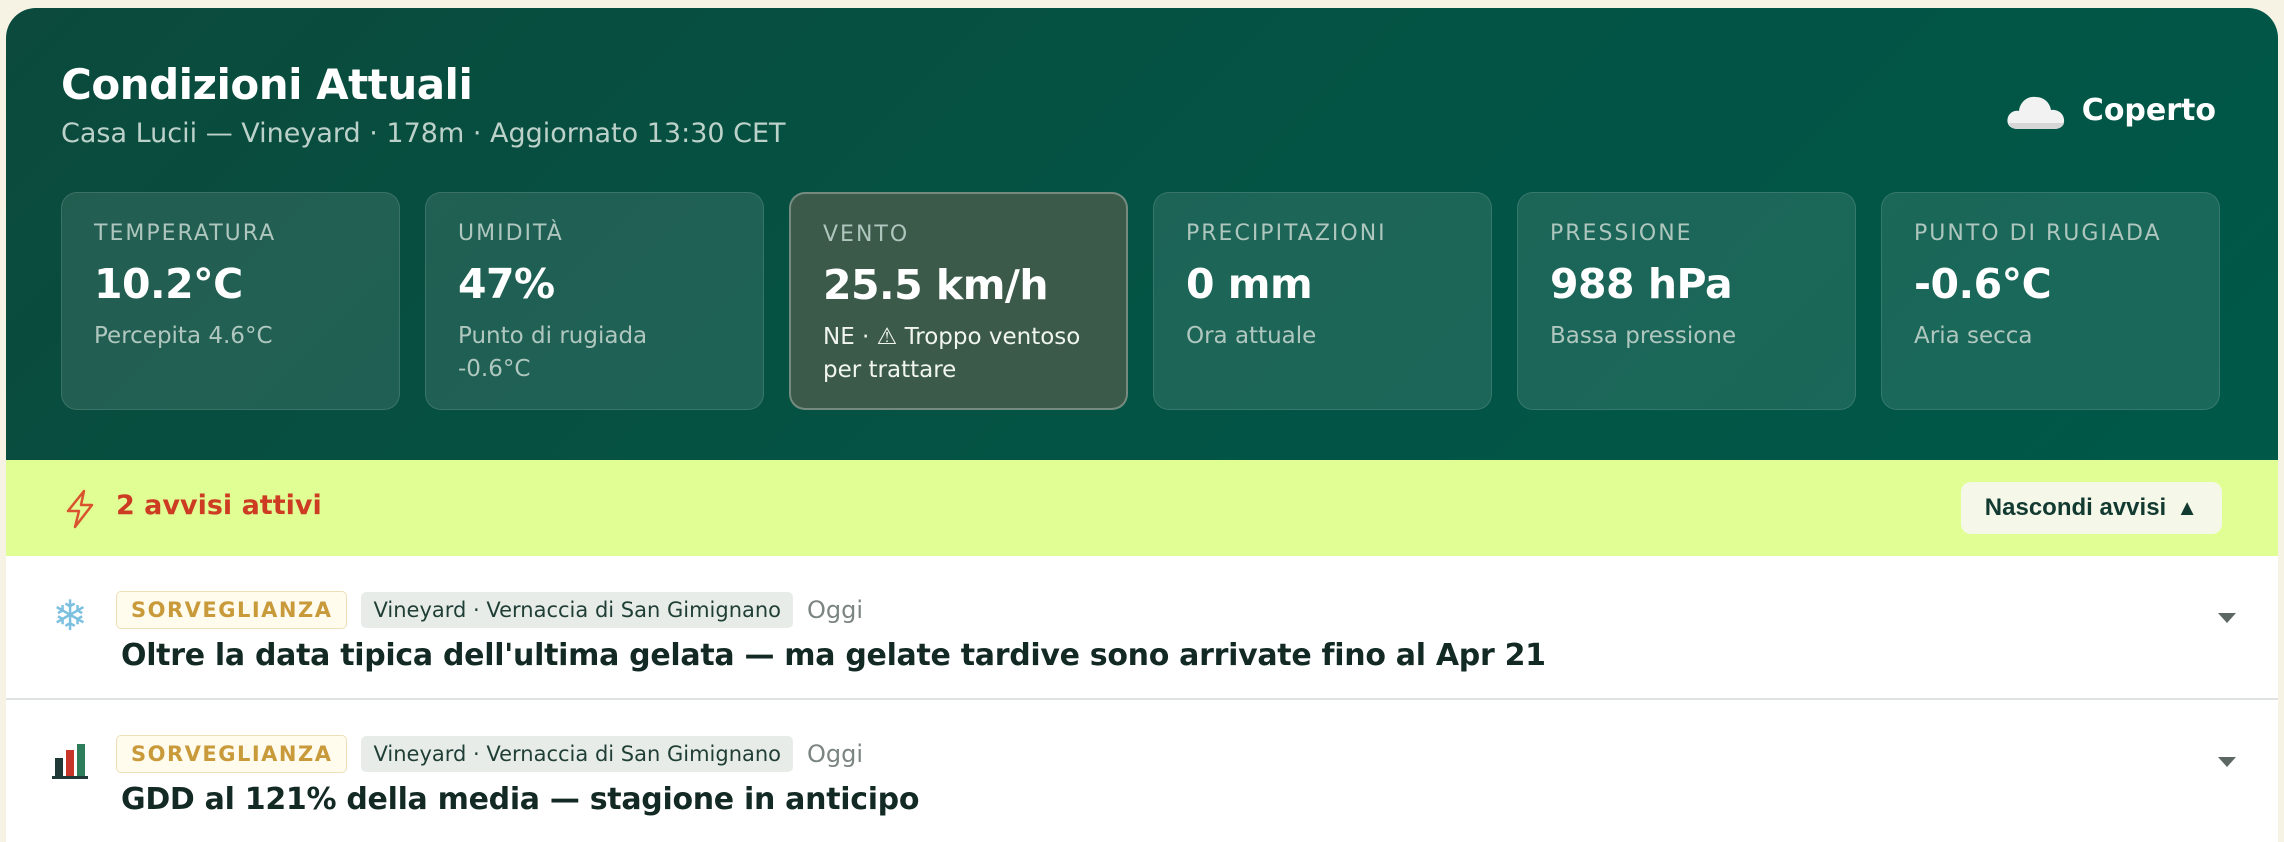 The width and height of the screenshot is (2284, 842). Describe the element at coordinates (1983, 284) in the screenshot. I see `metric-value: -0.6°C` at that location.